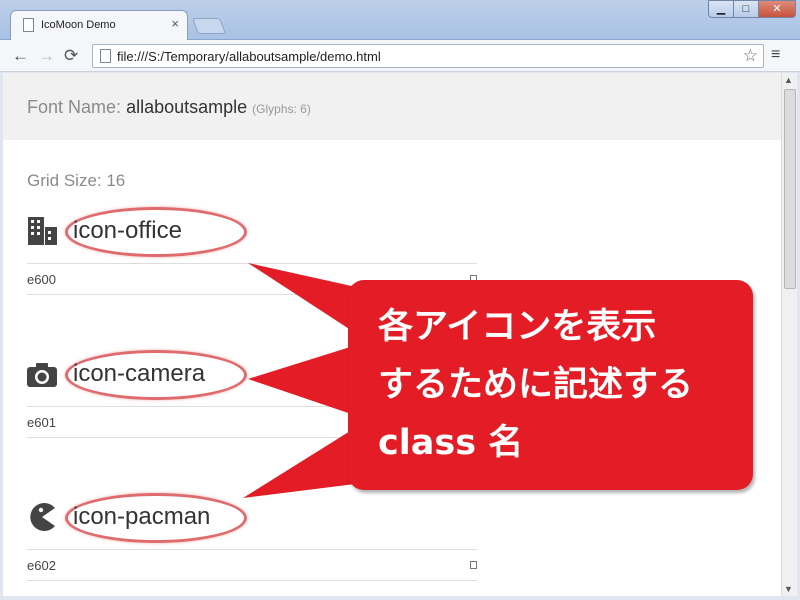 The width and height of the screenshot is (800, 600). I want to click on scroll-thumb, so click(790, 189).